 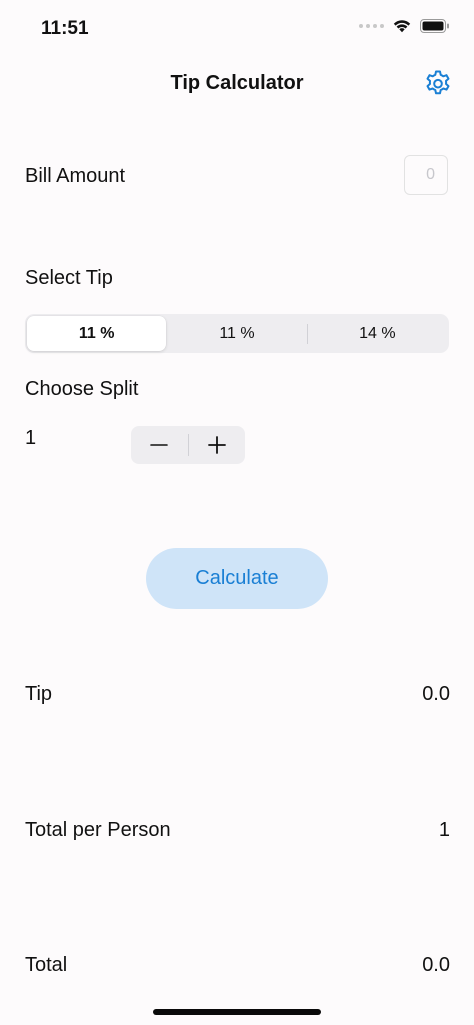 What do you see at coordinates (377, 333) in the screenshot?
I see `tip-option-3: 14 %` at bounding box center [377, 333].